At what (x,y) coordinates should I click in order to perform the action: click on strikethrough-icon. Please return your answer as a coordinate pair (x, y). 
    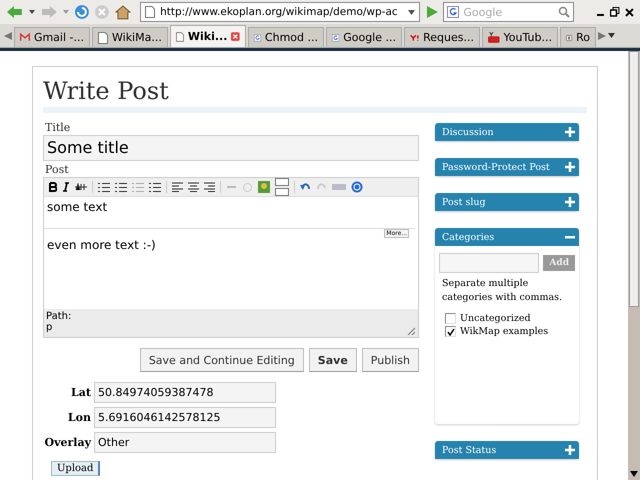
    Looking at the image, I should click on (81, 187).